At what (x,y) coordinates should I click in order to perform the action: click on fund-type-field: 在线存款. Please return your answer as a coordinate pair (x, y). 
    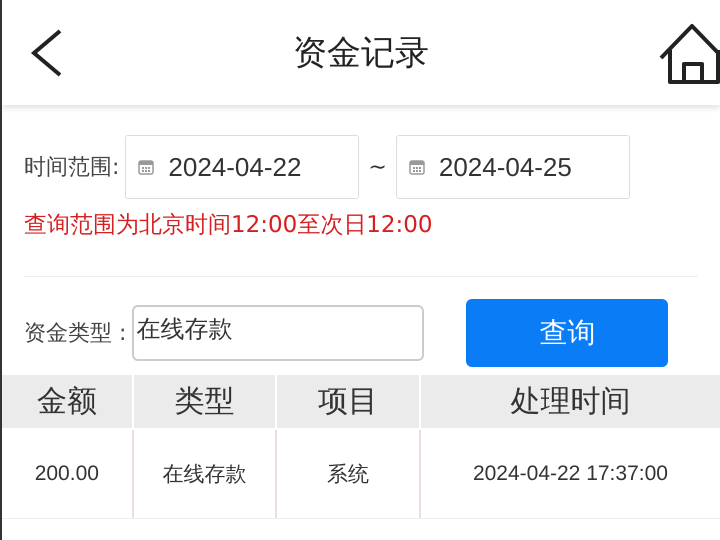
    Looking at the image, I should click on (278, 333).